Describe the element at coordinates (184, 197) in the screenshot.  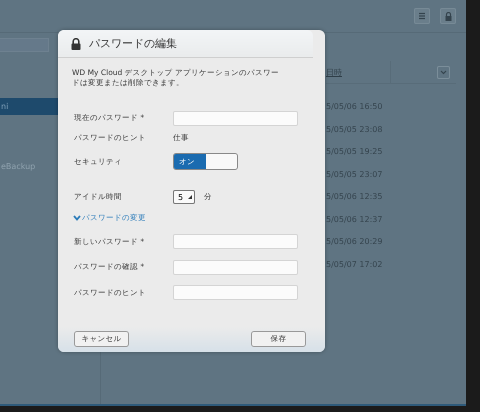
I see `idle-time-spinner: 5` at that location.